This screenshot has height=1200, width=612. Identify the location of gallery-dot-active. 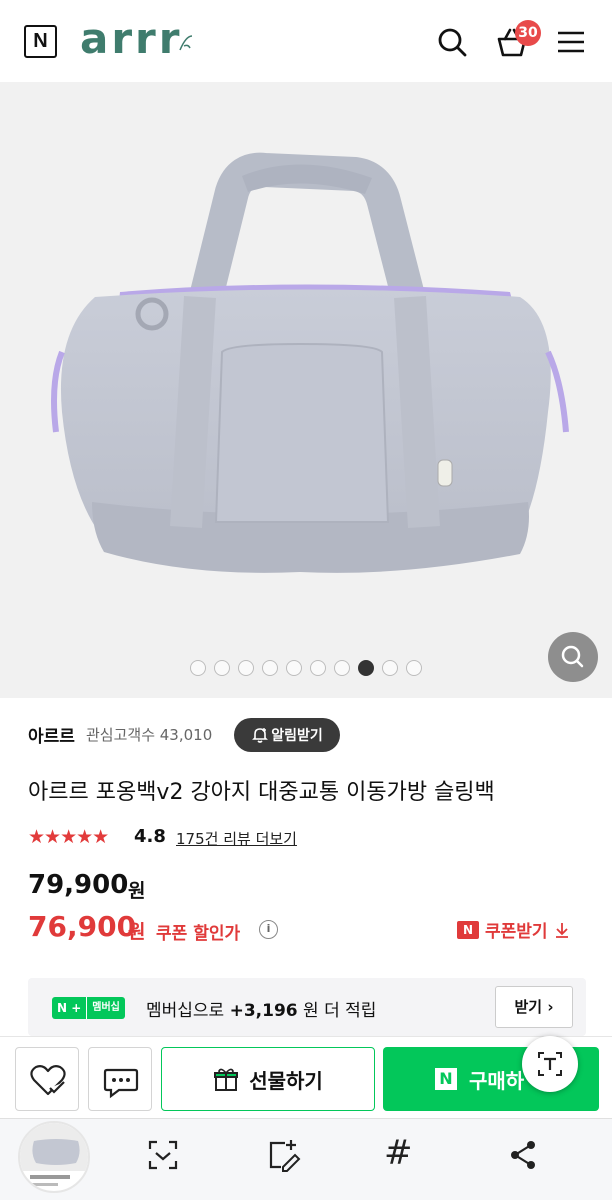
(366, 668).